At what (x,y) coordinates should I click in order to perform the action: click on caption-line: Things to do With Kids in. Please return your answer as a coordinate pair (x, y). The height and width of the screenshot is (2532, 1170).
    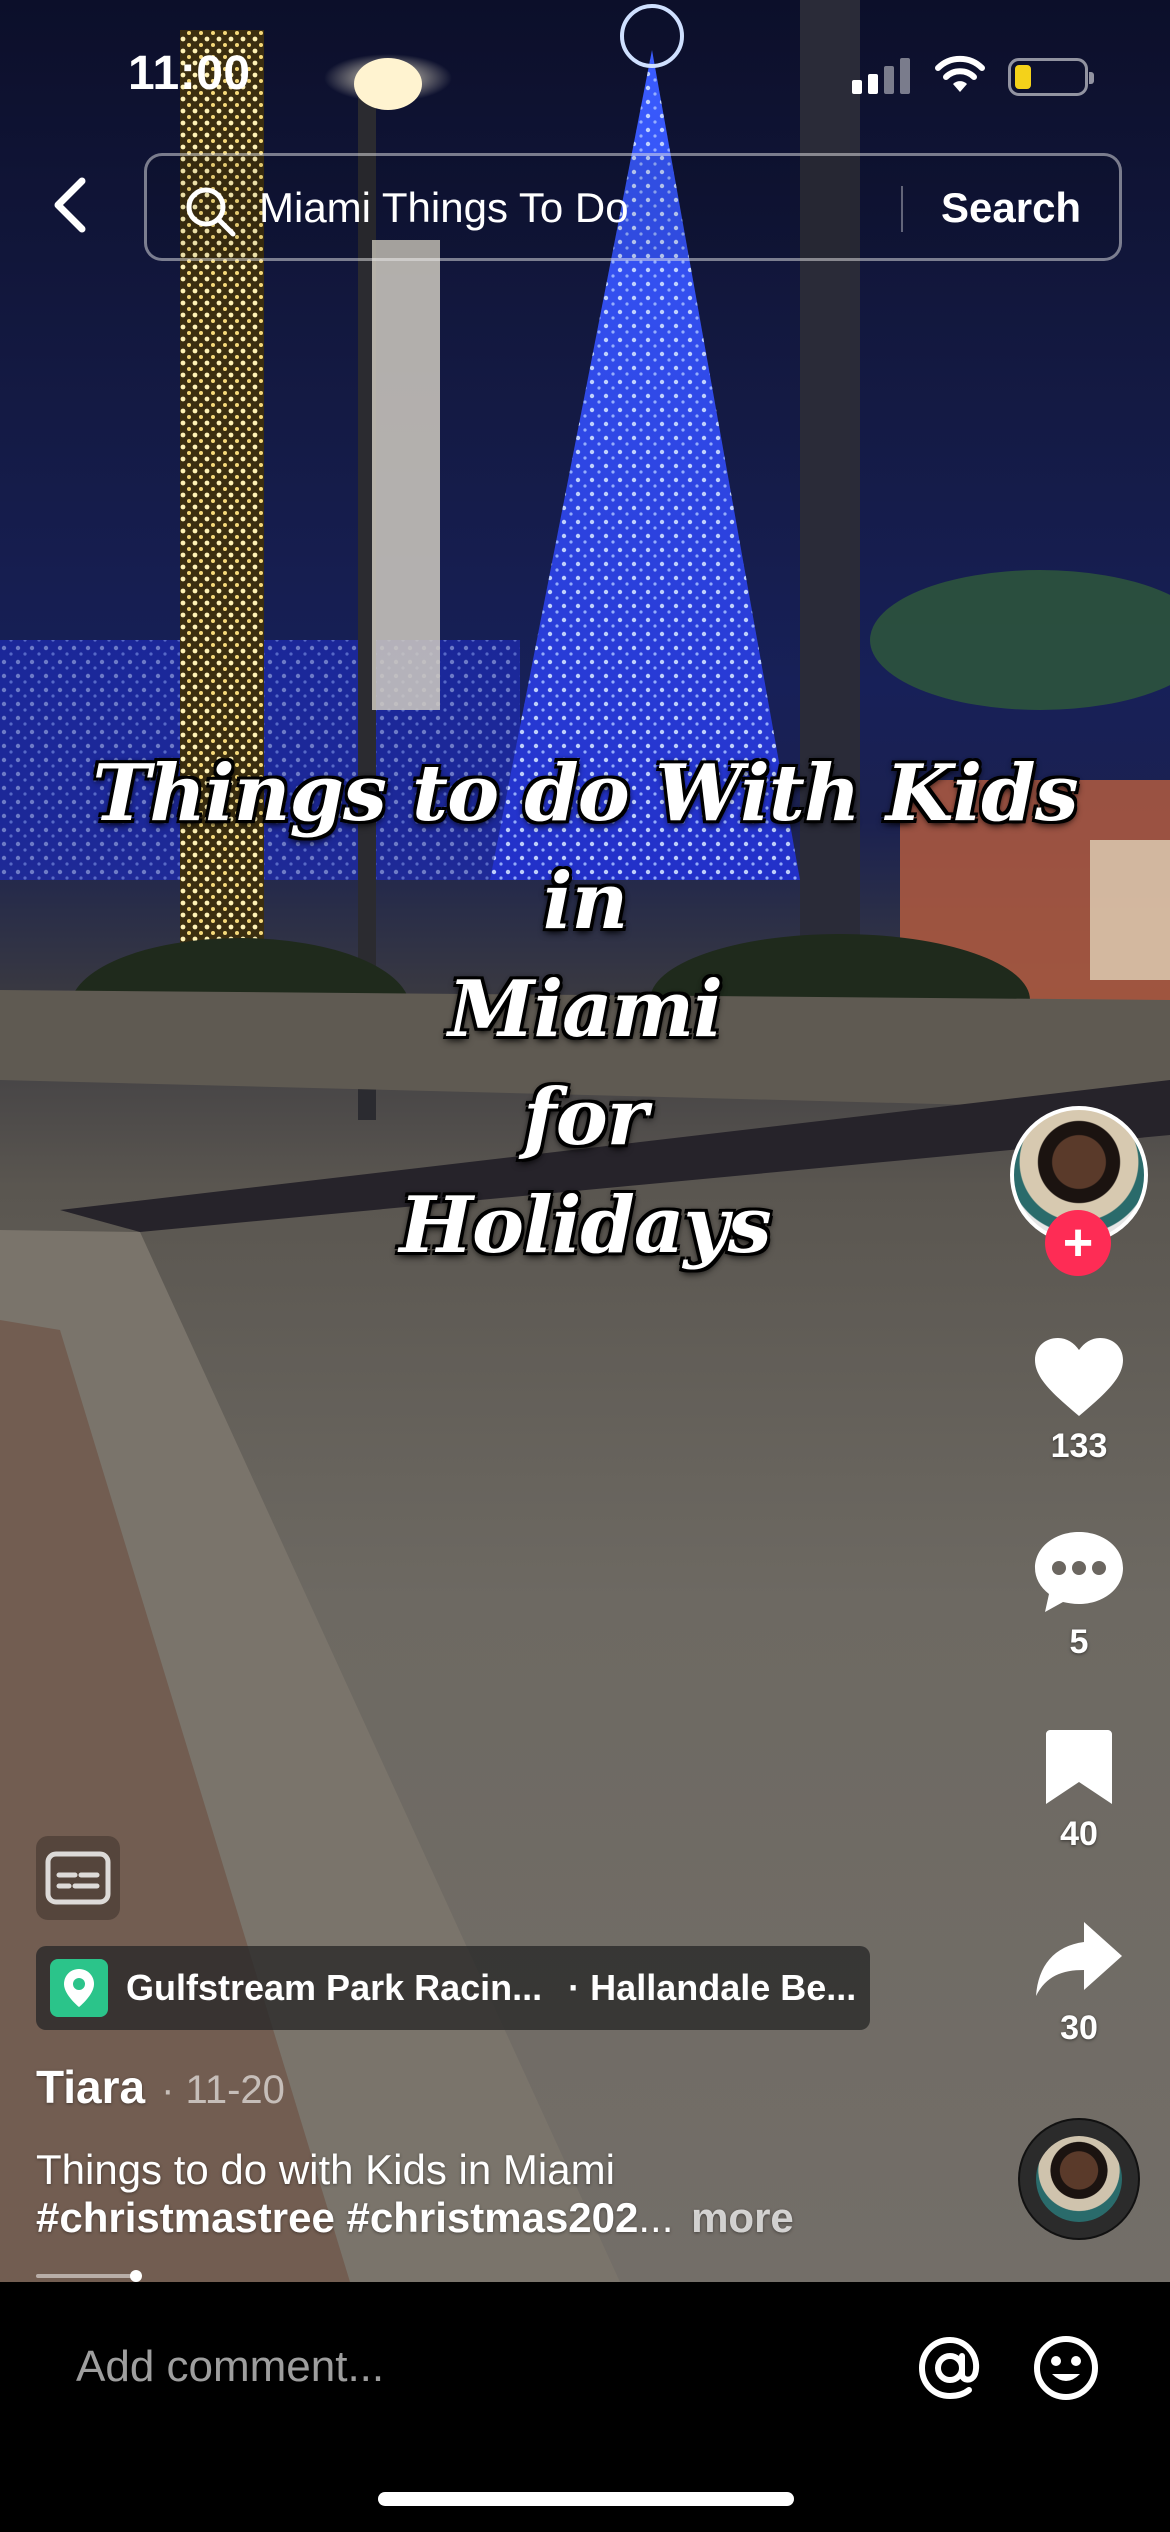
    Looking at the image, I should click on (585, 847).